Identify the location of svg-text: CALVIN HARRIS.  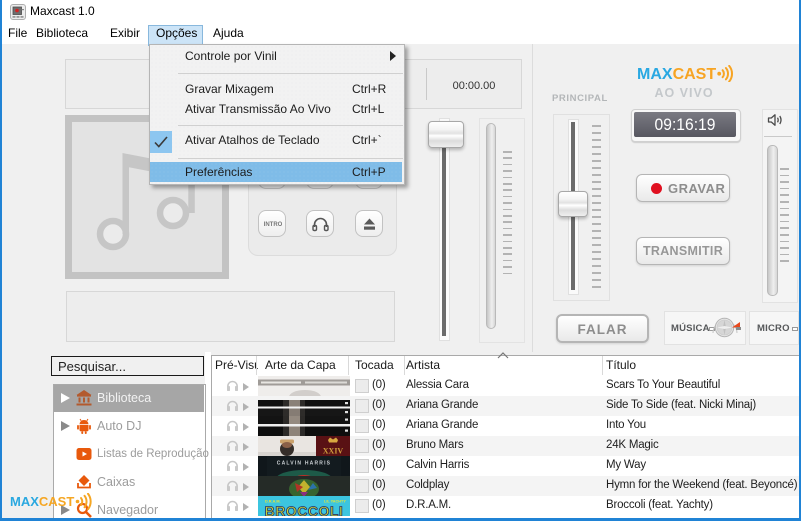
(304, 464).